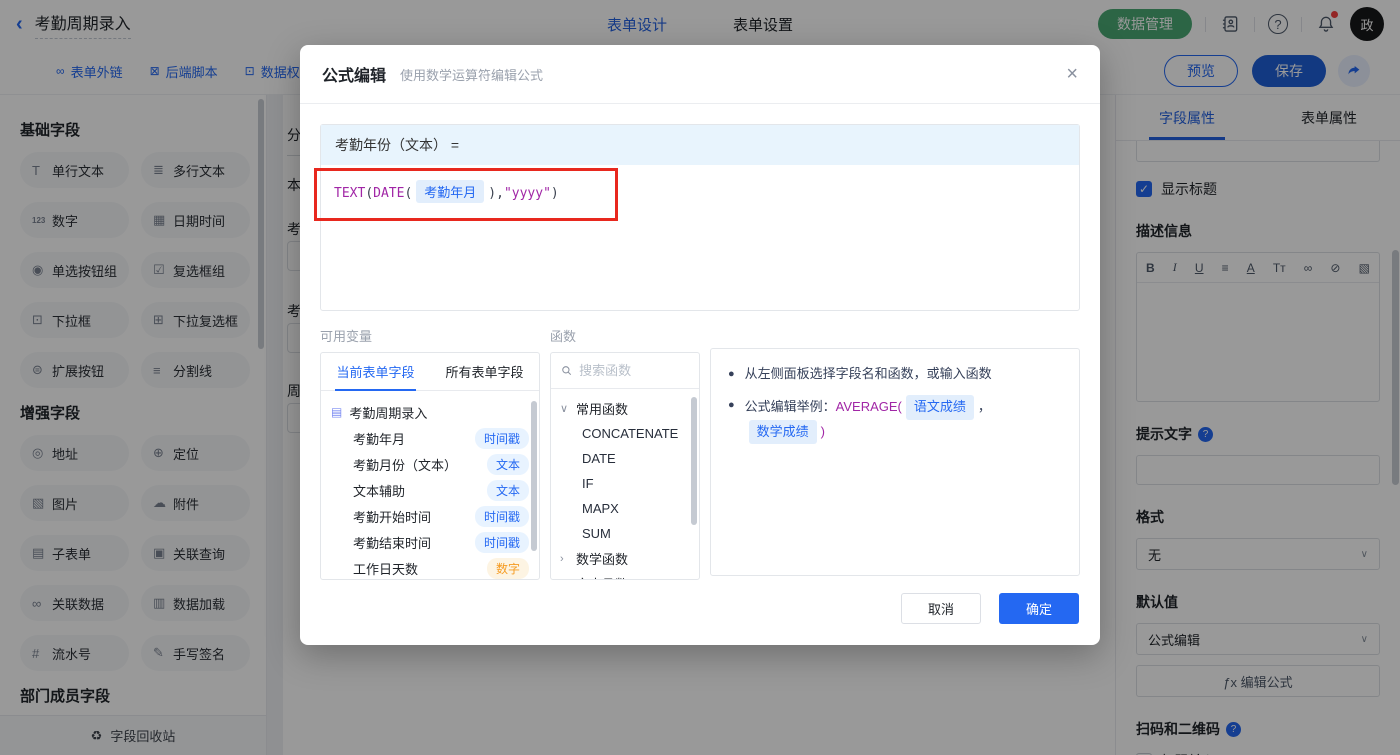 The image size is (1400, 755). What do you see at coordinates (625, 458) in the screenshot?
I see `func-item: DATE` at bounding box center [625, 458].